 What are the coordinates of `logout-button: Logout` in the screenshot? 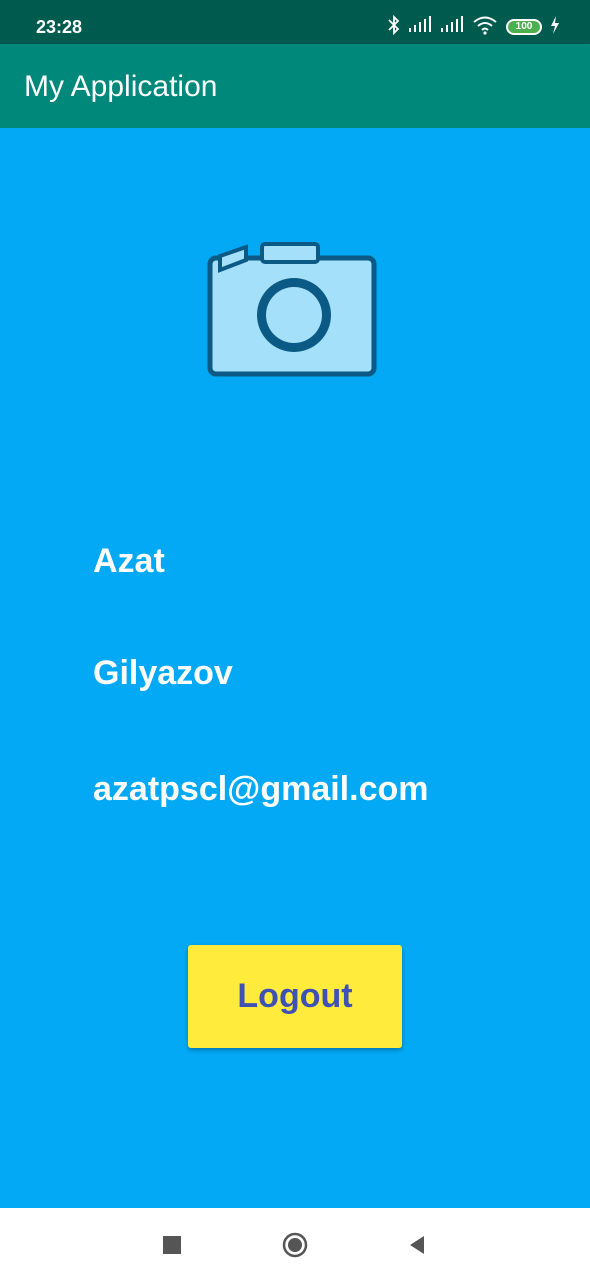 It's located at (295, 996).